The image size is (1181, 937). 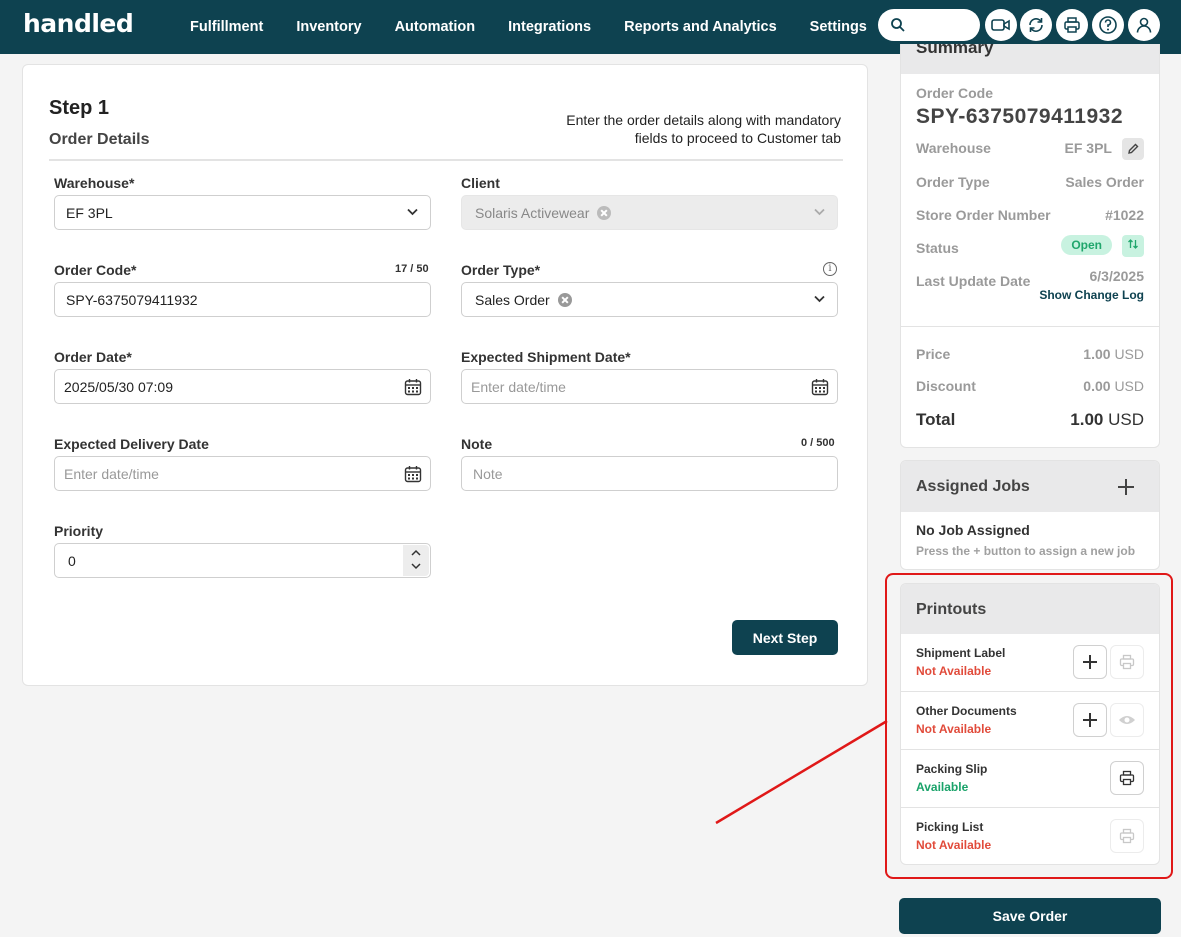 I want to click on note-counter: 0 / 500, so click(x=818, y=443).